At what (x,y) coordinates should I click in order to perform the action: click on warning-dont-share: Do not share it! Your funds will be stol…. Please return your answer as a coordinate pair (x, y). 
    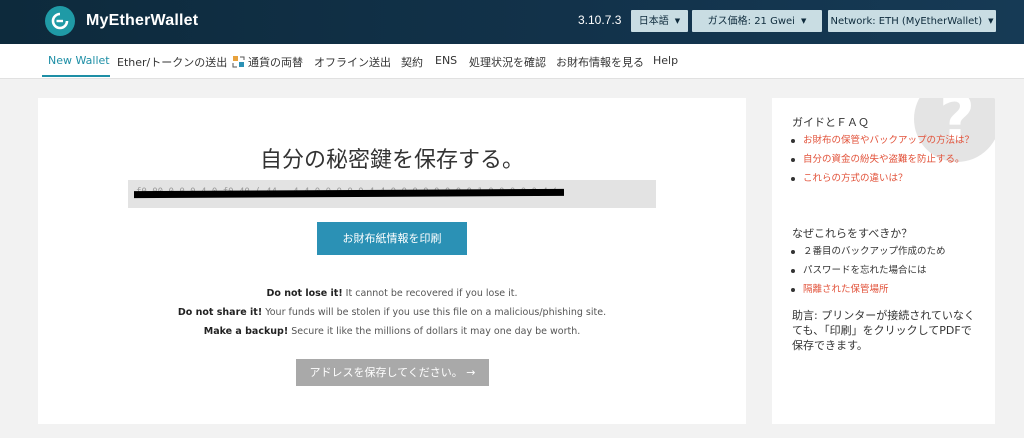
    Looking at the image, I should click on (392, 312).